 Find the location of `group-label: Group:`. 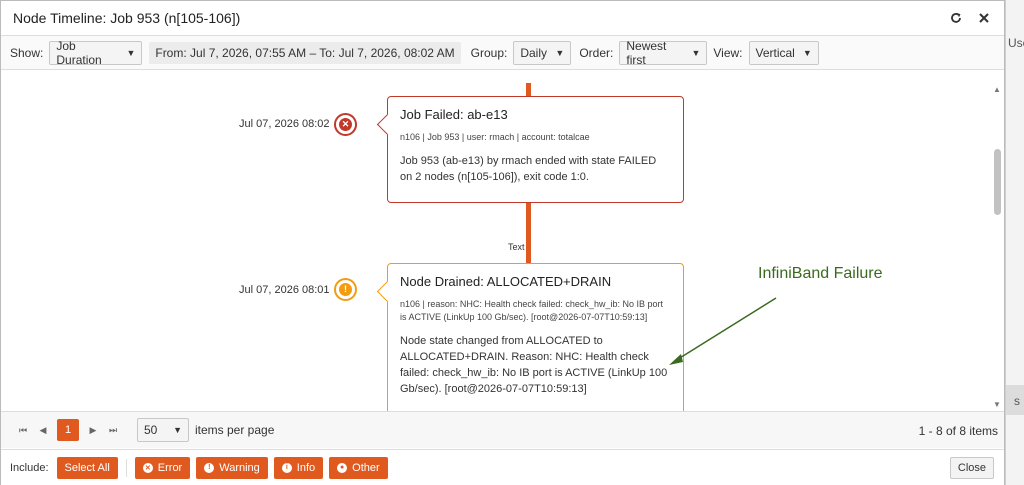

group-label: Group: is located at coordinates (489, 52).